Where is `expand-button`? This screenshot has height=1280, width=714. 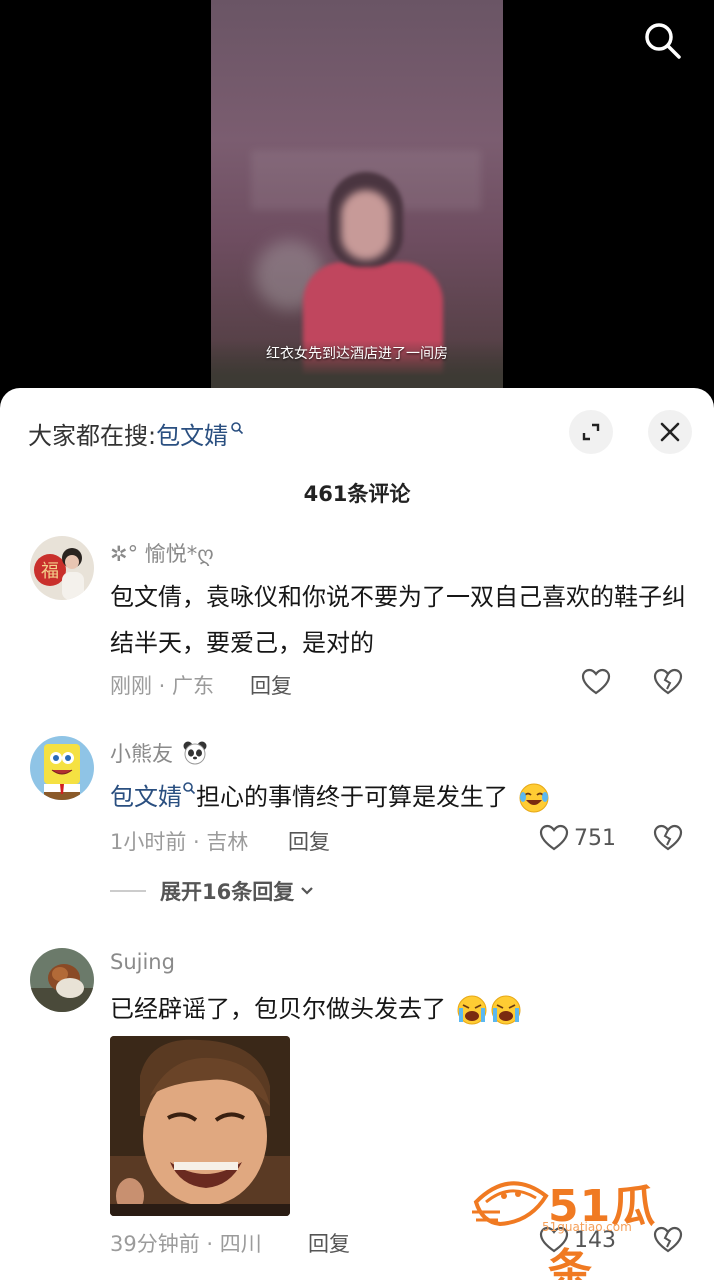
expand-button is located at coordinates (591, 432).